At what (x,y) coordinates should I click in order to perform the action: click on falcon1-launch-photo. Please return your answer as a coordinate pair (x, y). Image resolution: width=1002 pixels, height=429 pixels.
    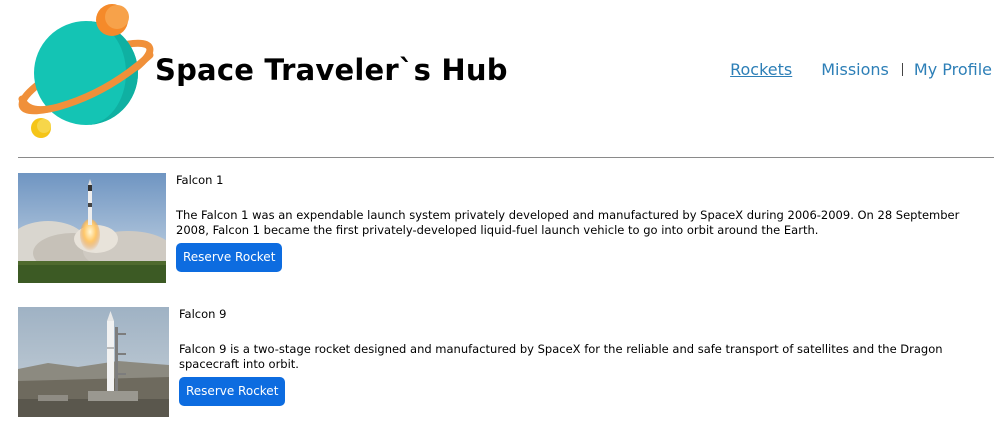
    Looking at the image, I should click on (92, 228).